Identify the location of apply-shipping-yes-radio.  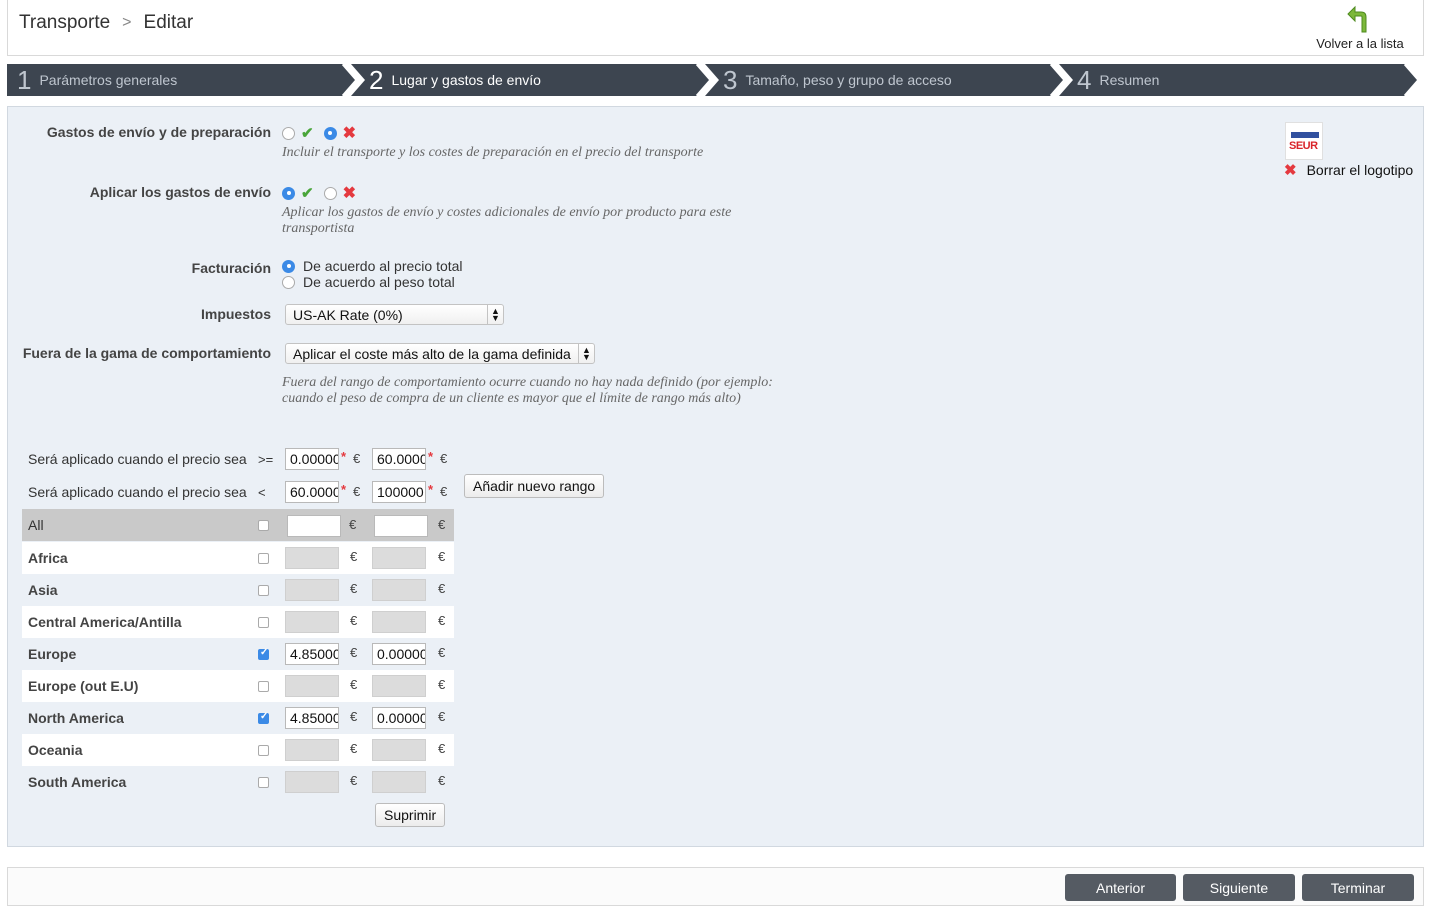
(288, 193).